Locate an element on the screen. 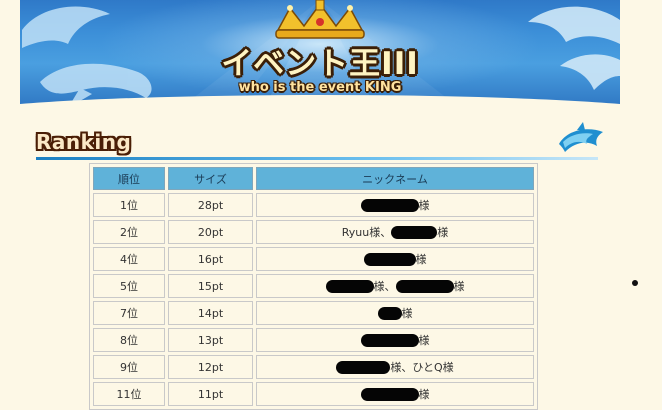 This screenshot has height=410, width=662. nickname-cell: 様、 様 is located at coordinates (395, 286).